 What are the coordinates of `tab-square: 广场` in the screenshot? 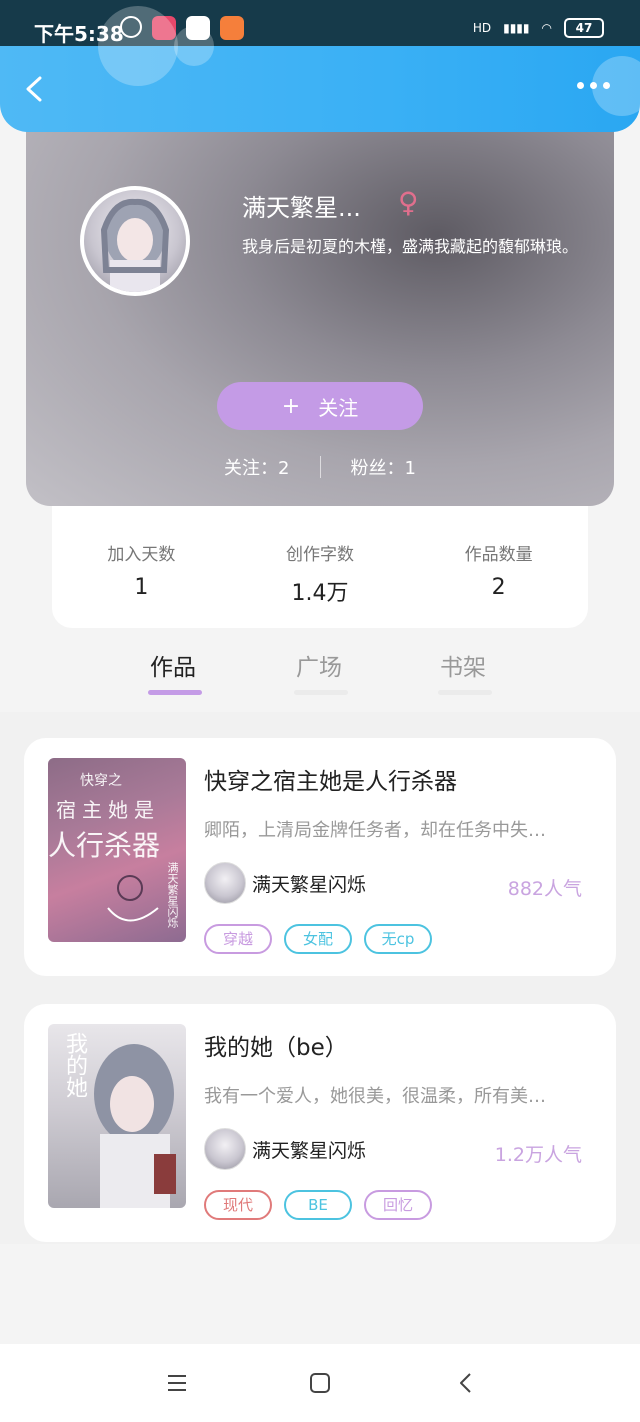 It's located at (319, 665).